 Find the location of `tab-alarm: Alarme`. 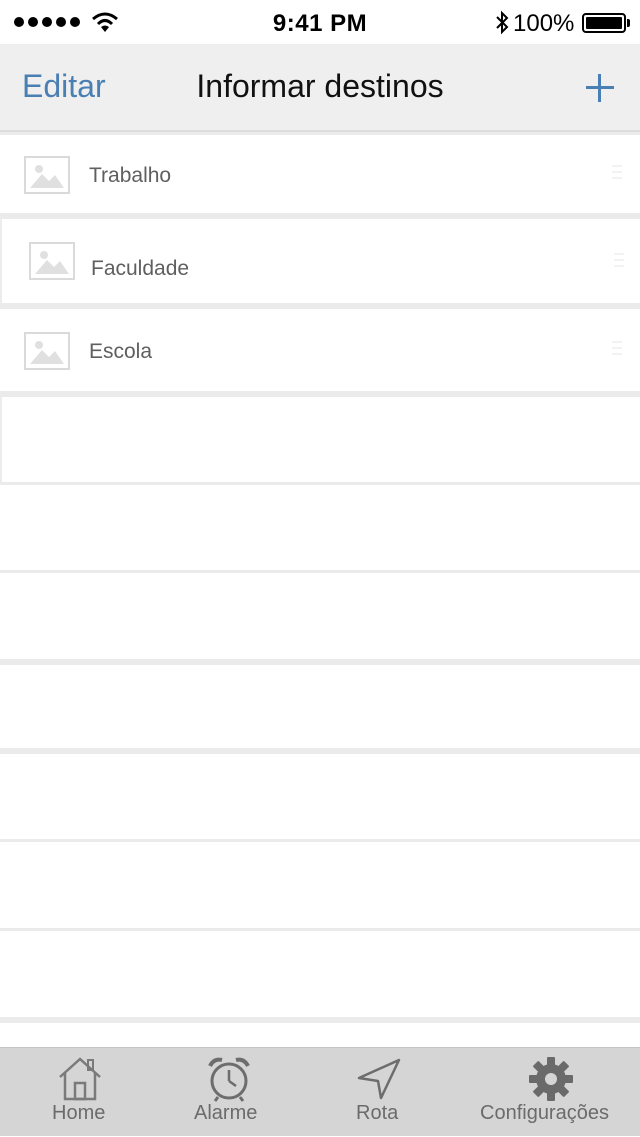

tab-alarm: Alarme is located at coordinates (228, 1092).